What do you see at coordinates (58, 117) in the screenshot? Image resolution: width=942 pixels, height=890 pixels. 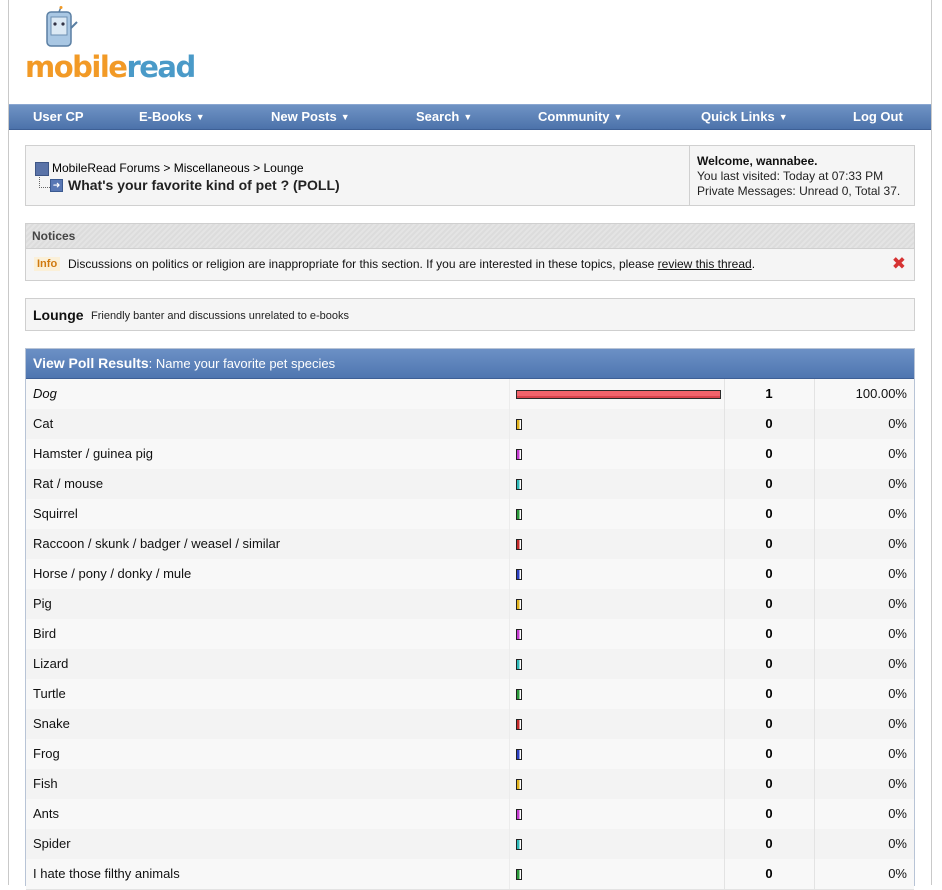 I see `nav-user-cp: User CP` at bounding box center [58, 117].